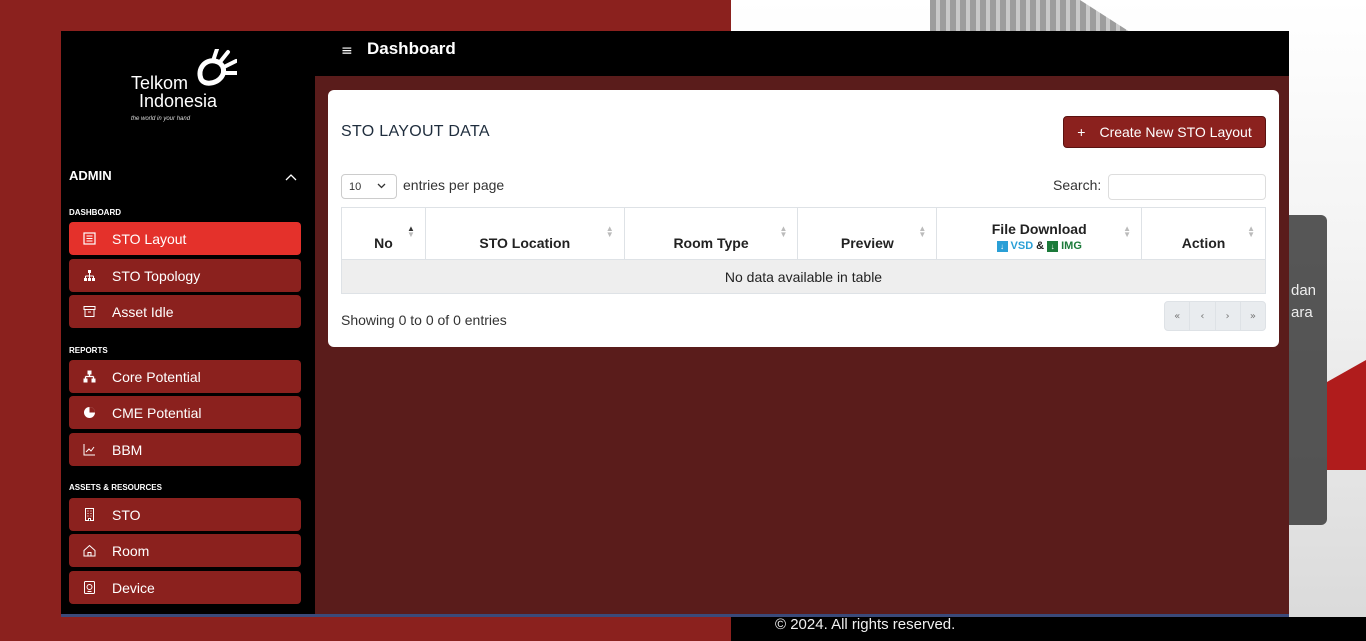 This screenshot has width=1366, height=641. What do you see at coordinates (89, 377) in the screenshot?
I see `sitemap-icon` at bounding box center [89, 377].